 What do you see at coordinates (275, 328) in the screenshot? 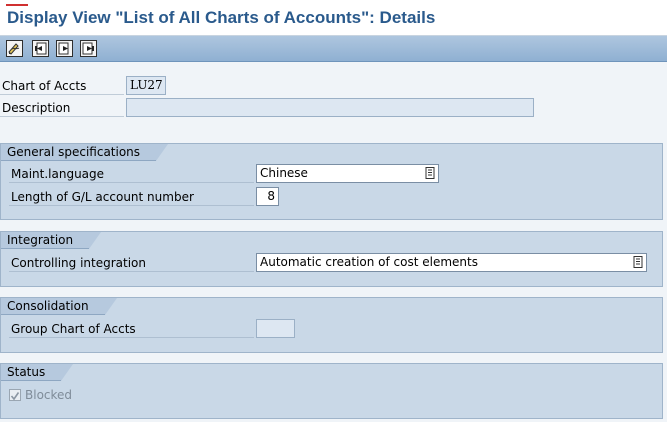
I see `group-chart-field` at bounding box center [275, 328].